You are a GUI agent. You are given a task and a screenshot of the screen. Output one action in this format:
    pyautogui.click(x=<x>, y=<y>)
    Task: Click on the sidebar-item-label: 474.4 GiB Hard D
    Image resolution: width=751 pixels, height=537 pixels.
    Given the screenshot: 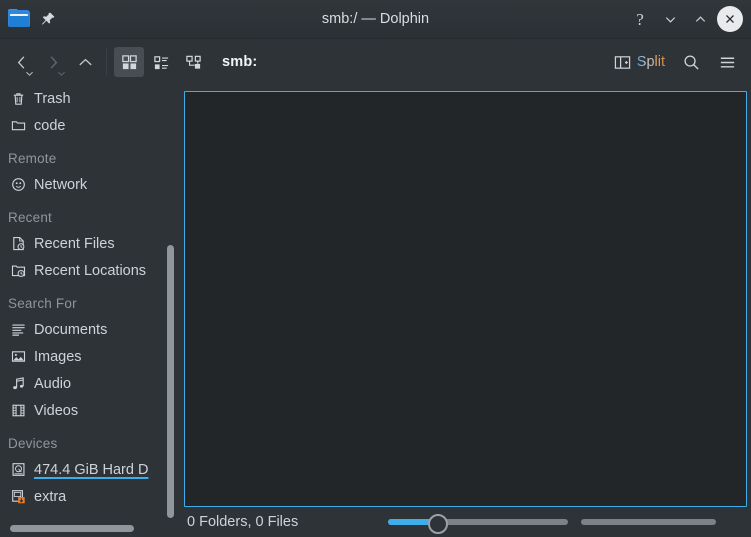 What is the action you would take?
    pyautogui.click(x=91, y=469)
    